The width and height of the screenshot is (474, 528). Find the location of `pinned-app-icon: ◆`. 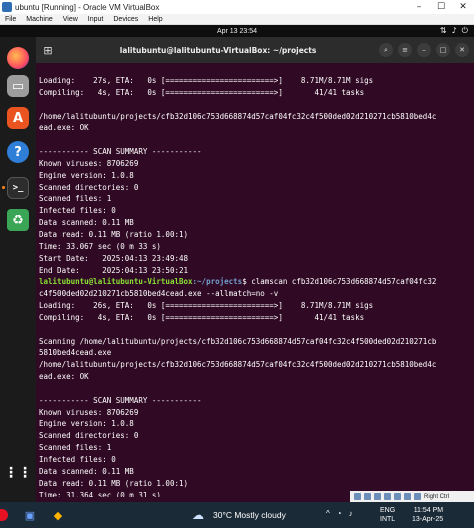

pinned-app-icon: ◆ is located at coordinates (58, 515).